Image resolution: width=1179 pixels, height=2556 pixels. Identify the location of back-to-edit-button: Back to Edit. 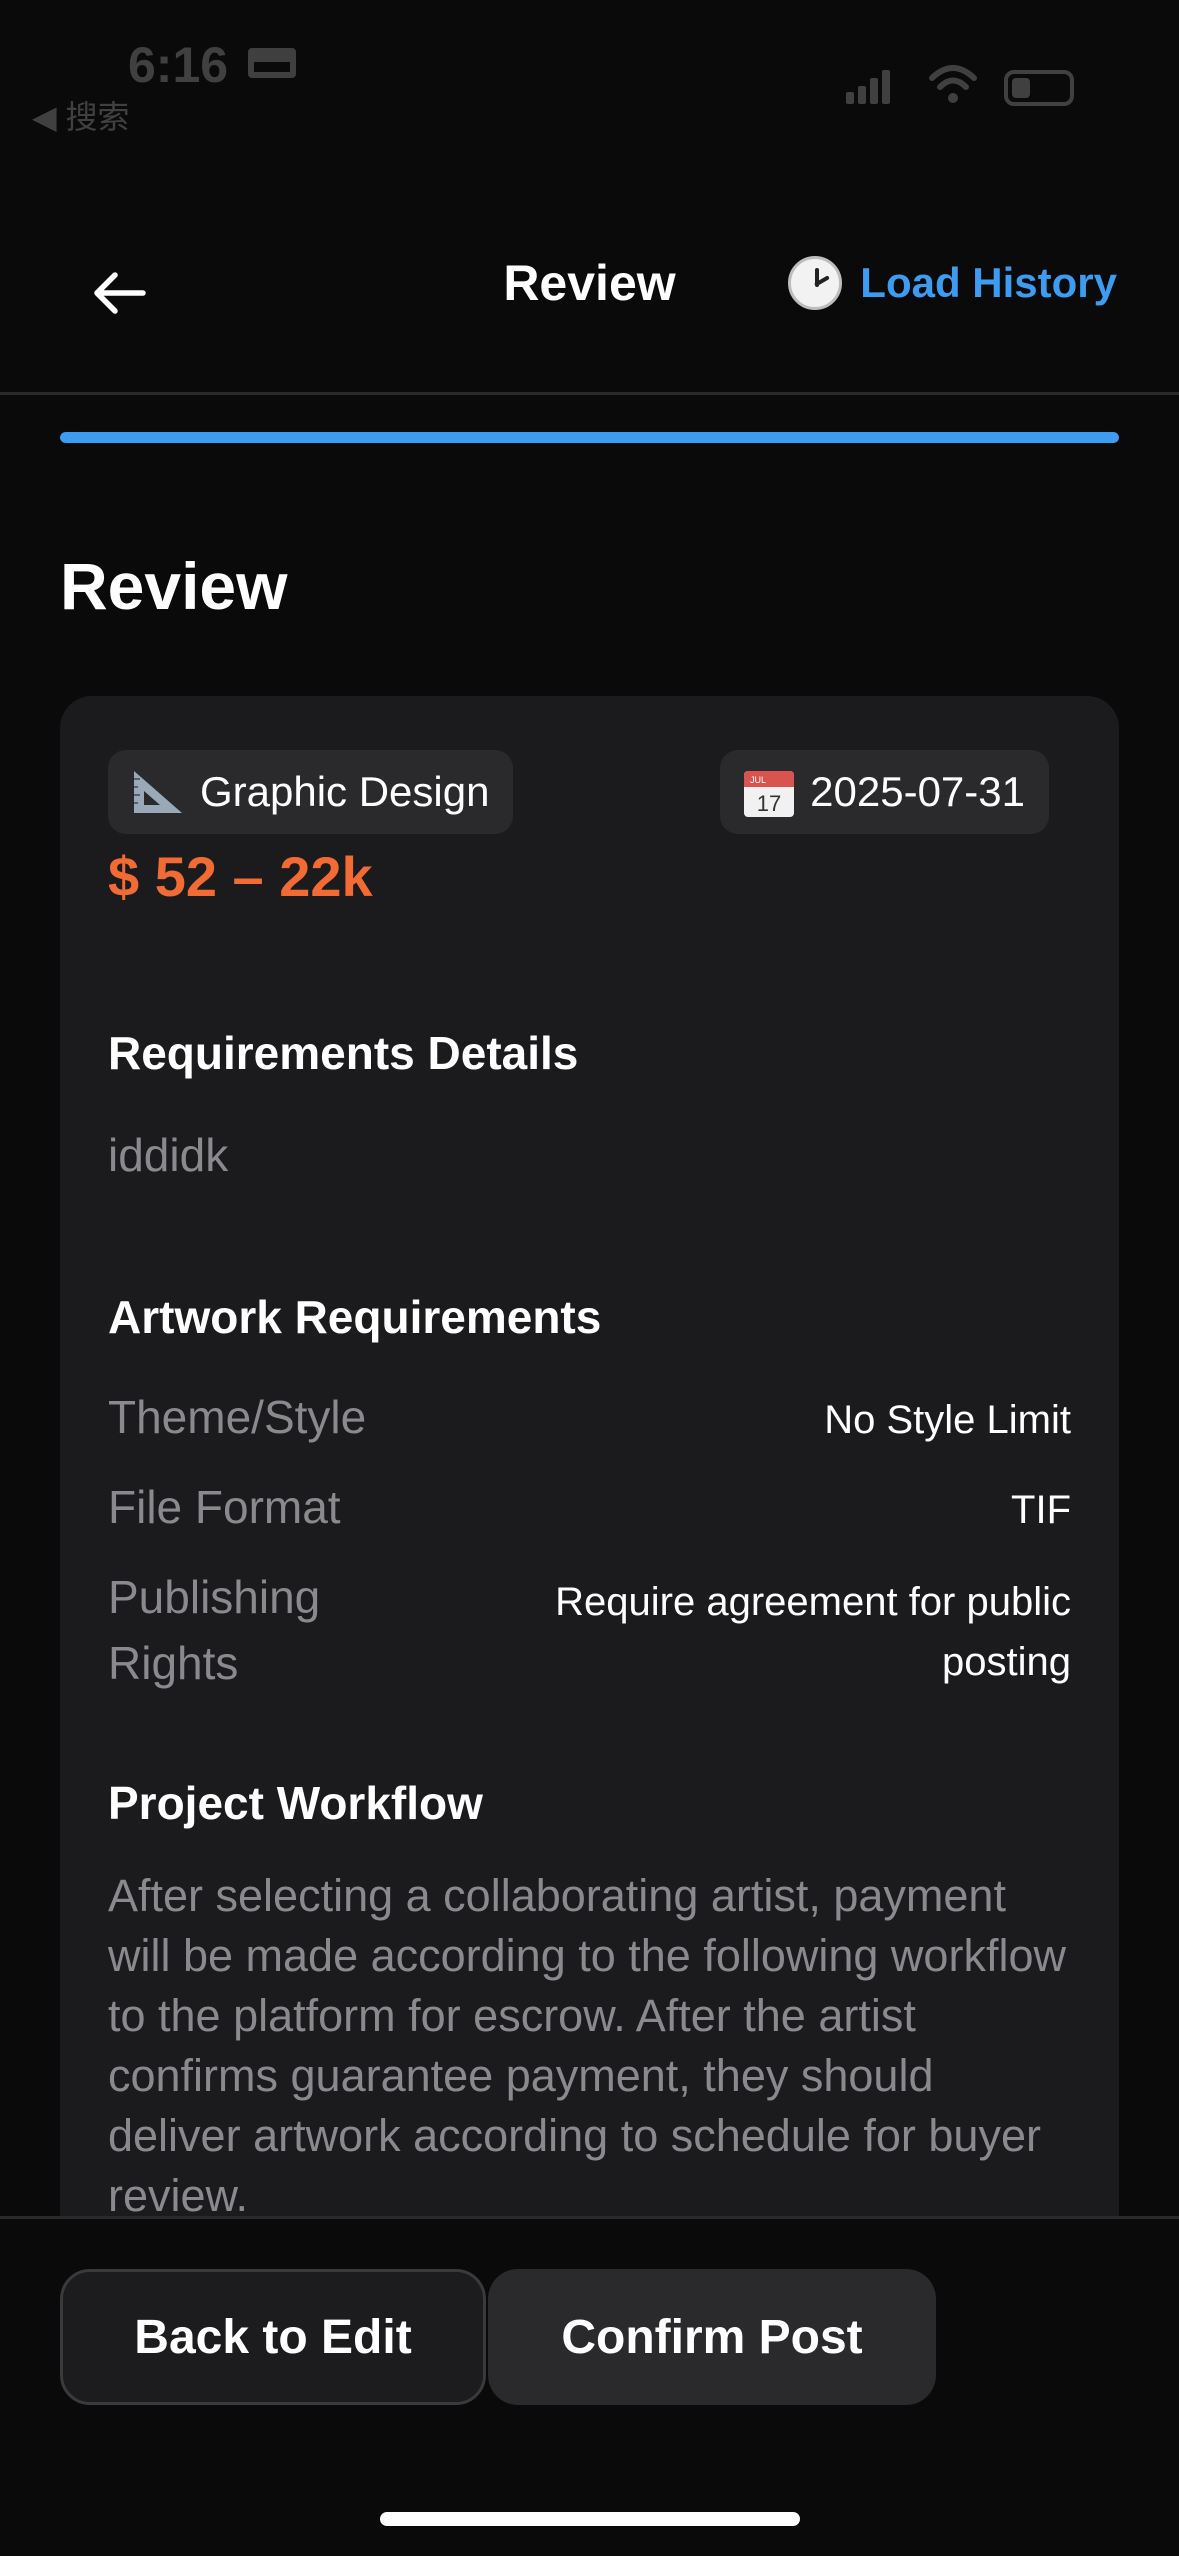
(273, 2337).